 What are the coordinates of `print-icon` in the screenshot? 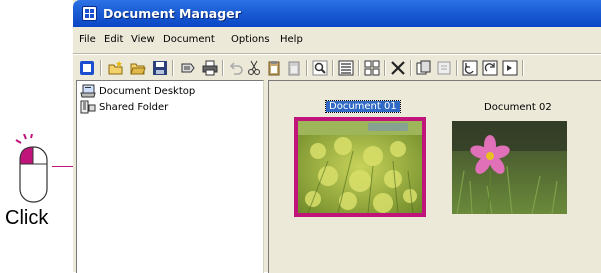 It's located at (210, 68).